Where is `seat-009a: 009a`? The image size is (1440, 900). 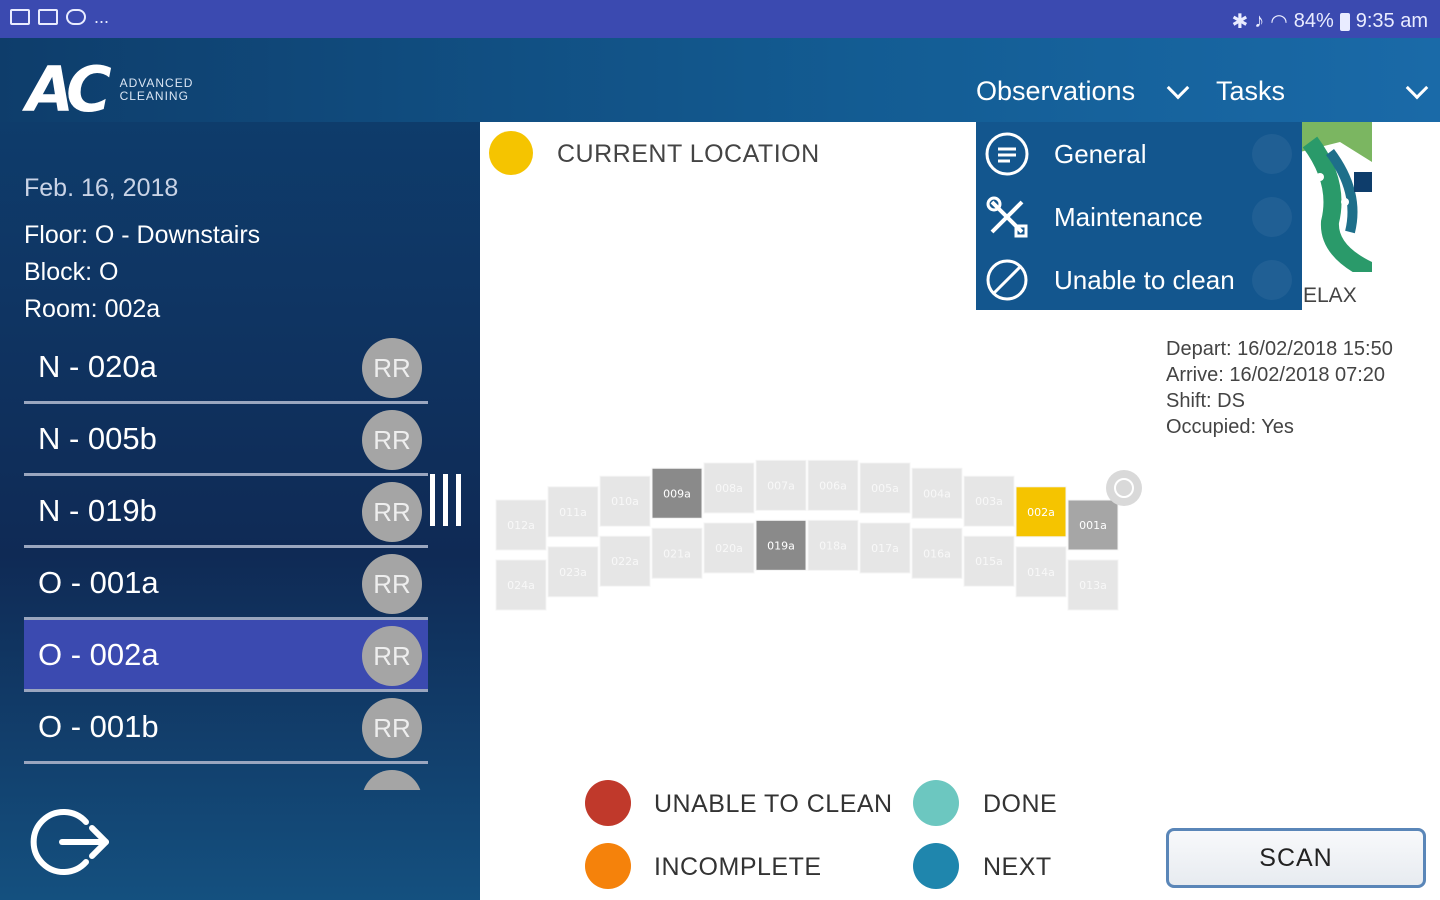 seat-009a: 009a is located at coordinates (677, 493).